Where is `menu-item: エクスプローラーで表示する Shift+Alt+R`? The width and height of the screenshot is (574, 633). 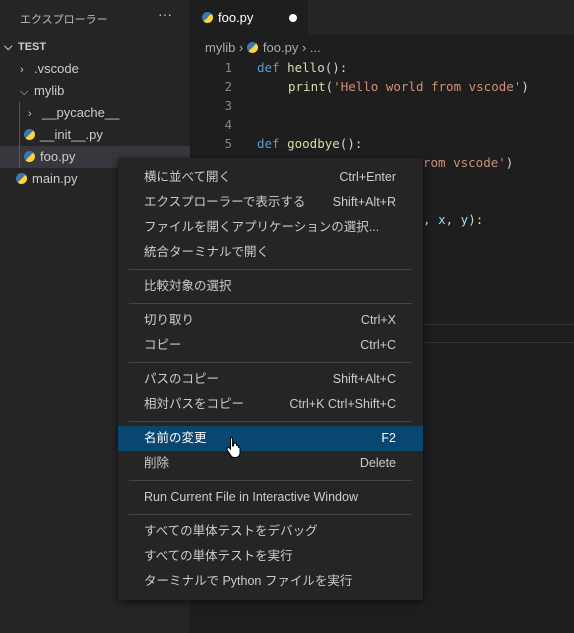 menu-item: エクスプローラーで表示する Shift+Alt+R is located at coordinates (270, 202).